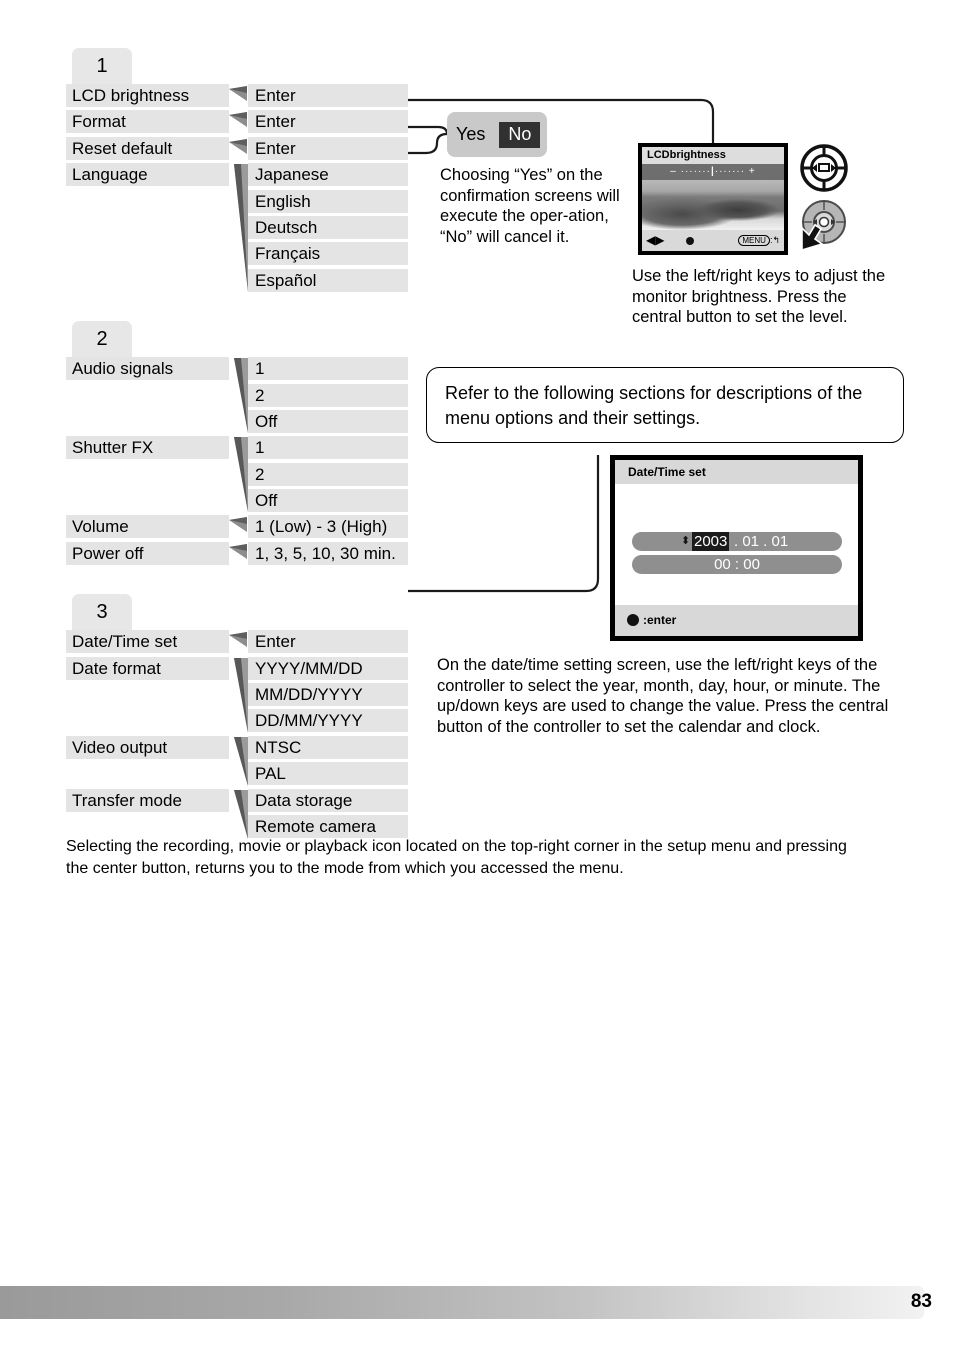  I want to click on menu-row: Date/Time set Enter, so click(241, 643).